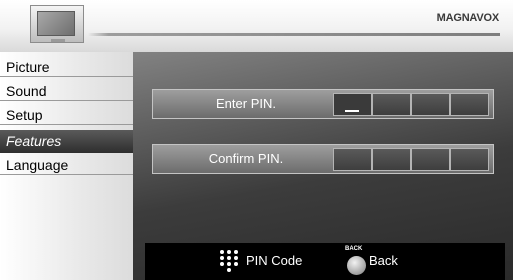 This screenshot has width=513, height=280. I want to click on tv-icon, so click(57, 24).